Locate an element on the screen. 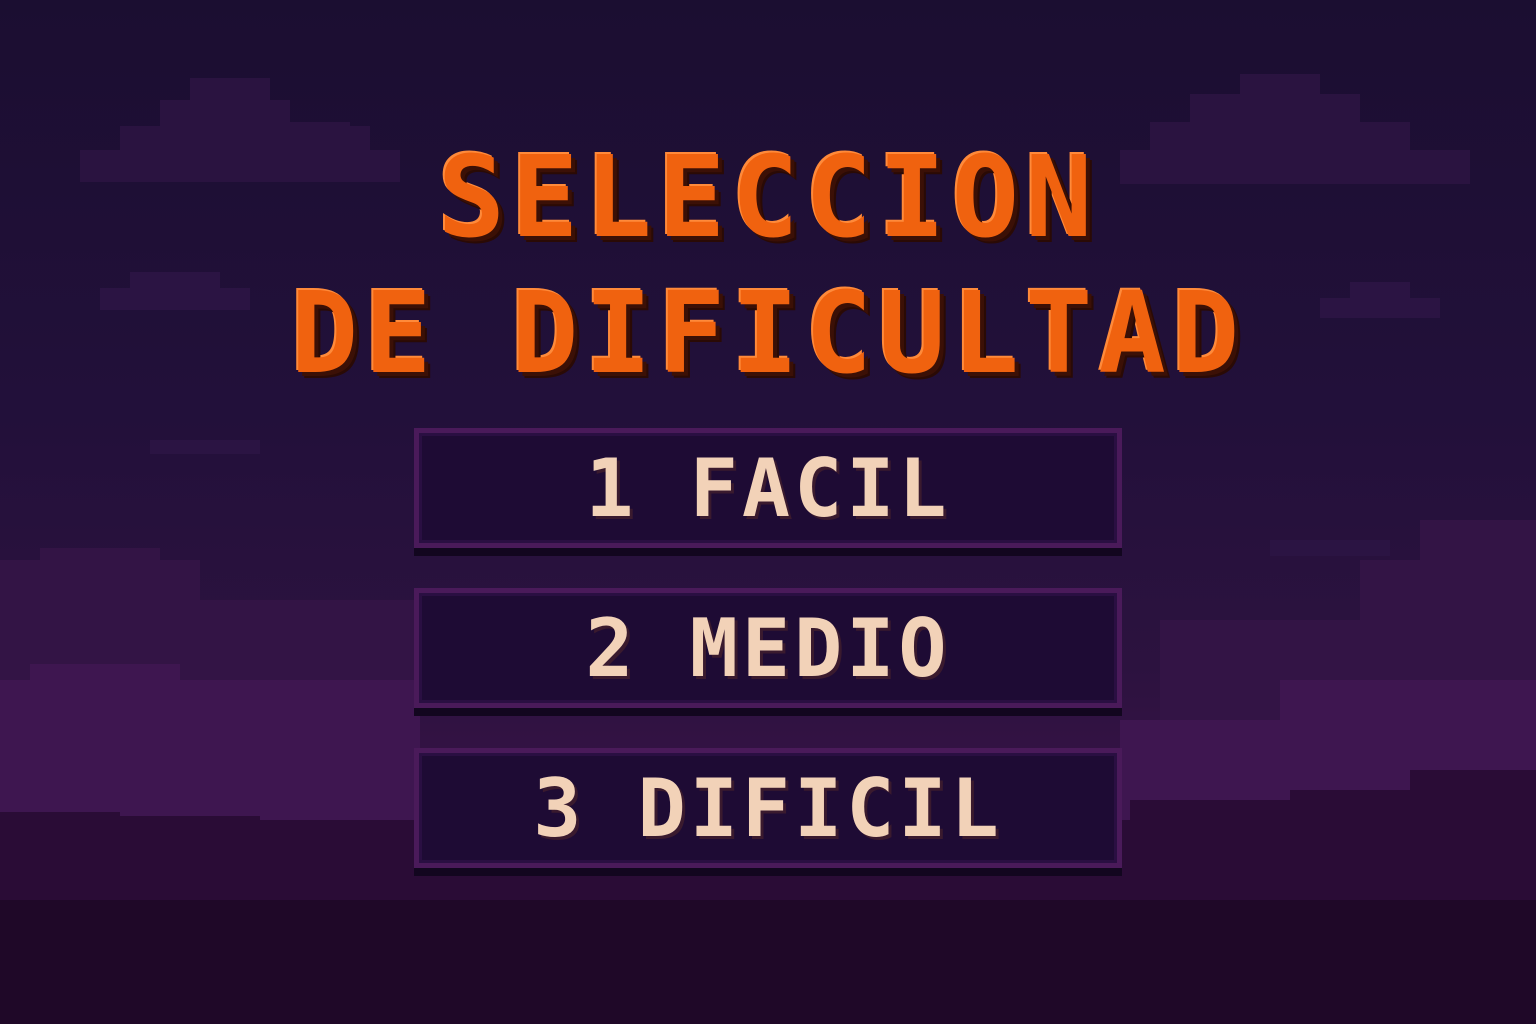 Image resolution: width=1536 pixels, height=1024 pixels. medium-difficulty-button: 2 MEDIO is located at coordinates (768, 648).